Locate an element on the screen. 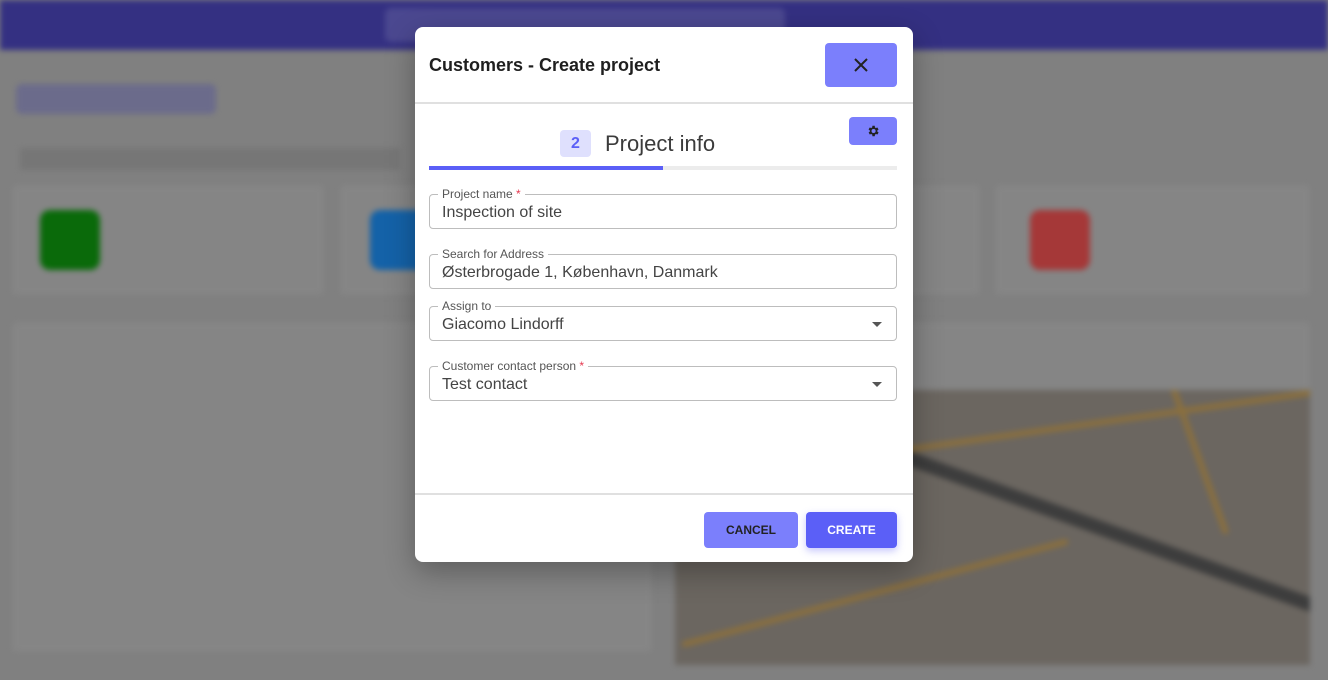  assign-to-select: Assign to Giacomo Lindorff is located at coordinates (663, 320).